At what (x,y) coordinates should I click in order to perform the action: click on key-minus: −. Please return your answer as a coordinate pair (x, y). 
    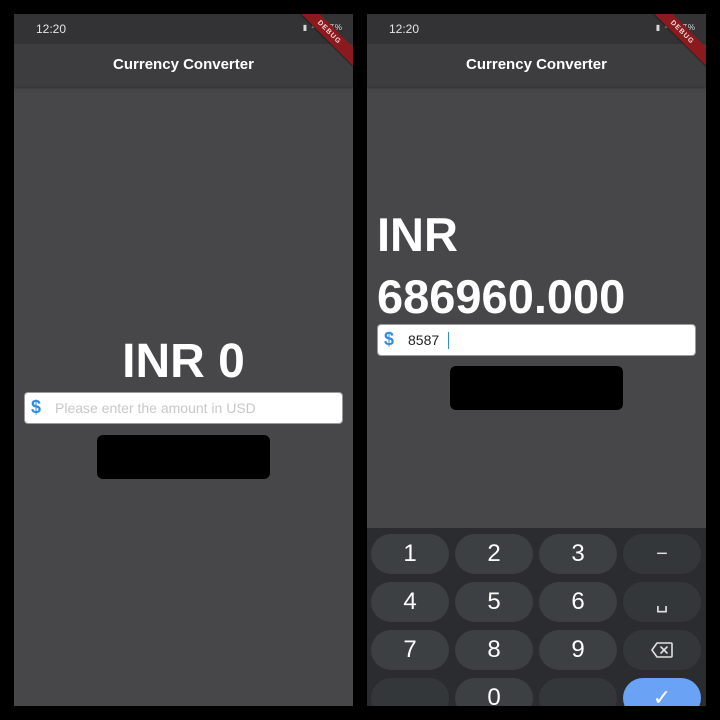
    Looking at the image, I should click on (662, 554).